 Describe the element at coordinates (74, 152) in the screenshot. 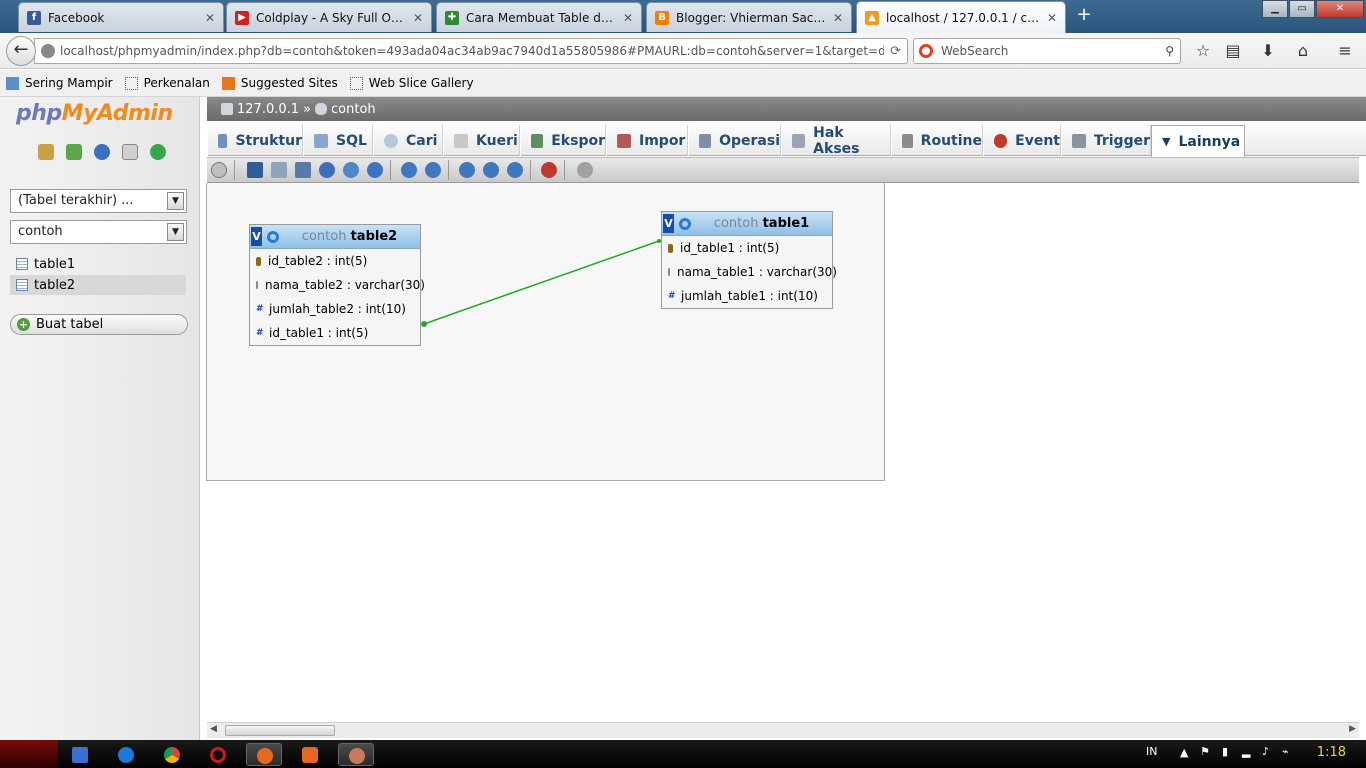

I see `logout-icon` at that location.